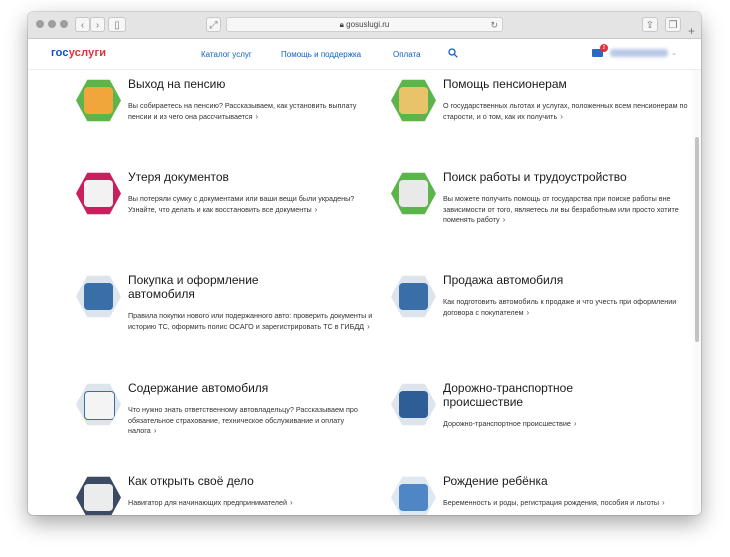  Describe the element at coordinates (82, 24) in the screenshot. I see `back-icon: ‹` at that location.